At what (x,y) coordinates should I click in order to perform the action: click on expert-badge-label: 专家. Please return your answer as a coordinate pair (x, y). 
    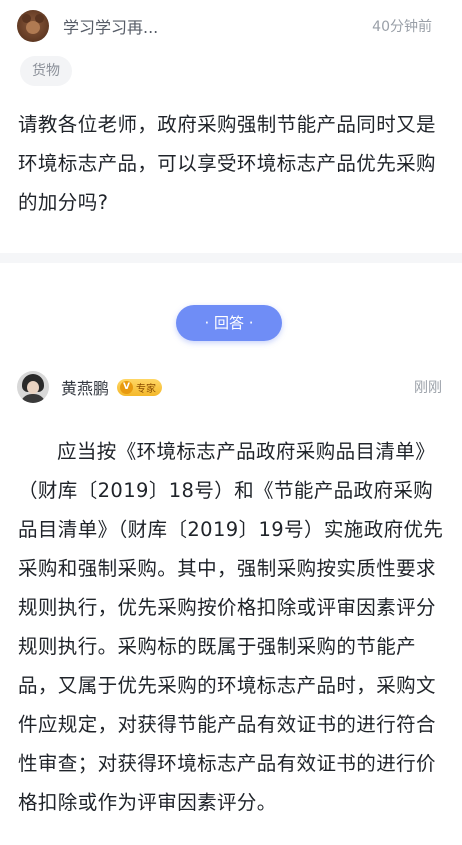
    Looking at the image, I should click on (146, 389).